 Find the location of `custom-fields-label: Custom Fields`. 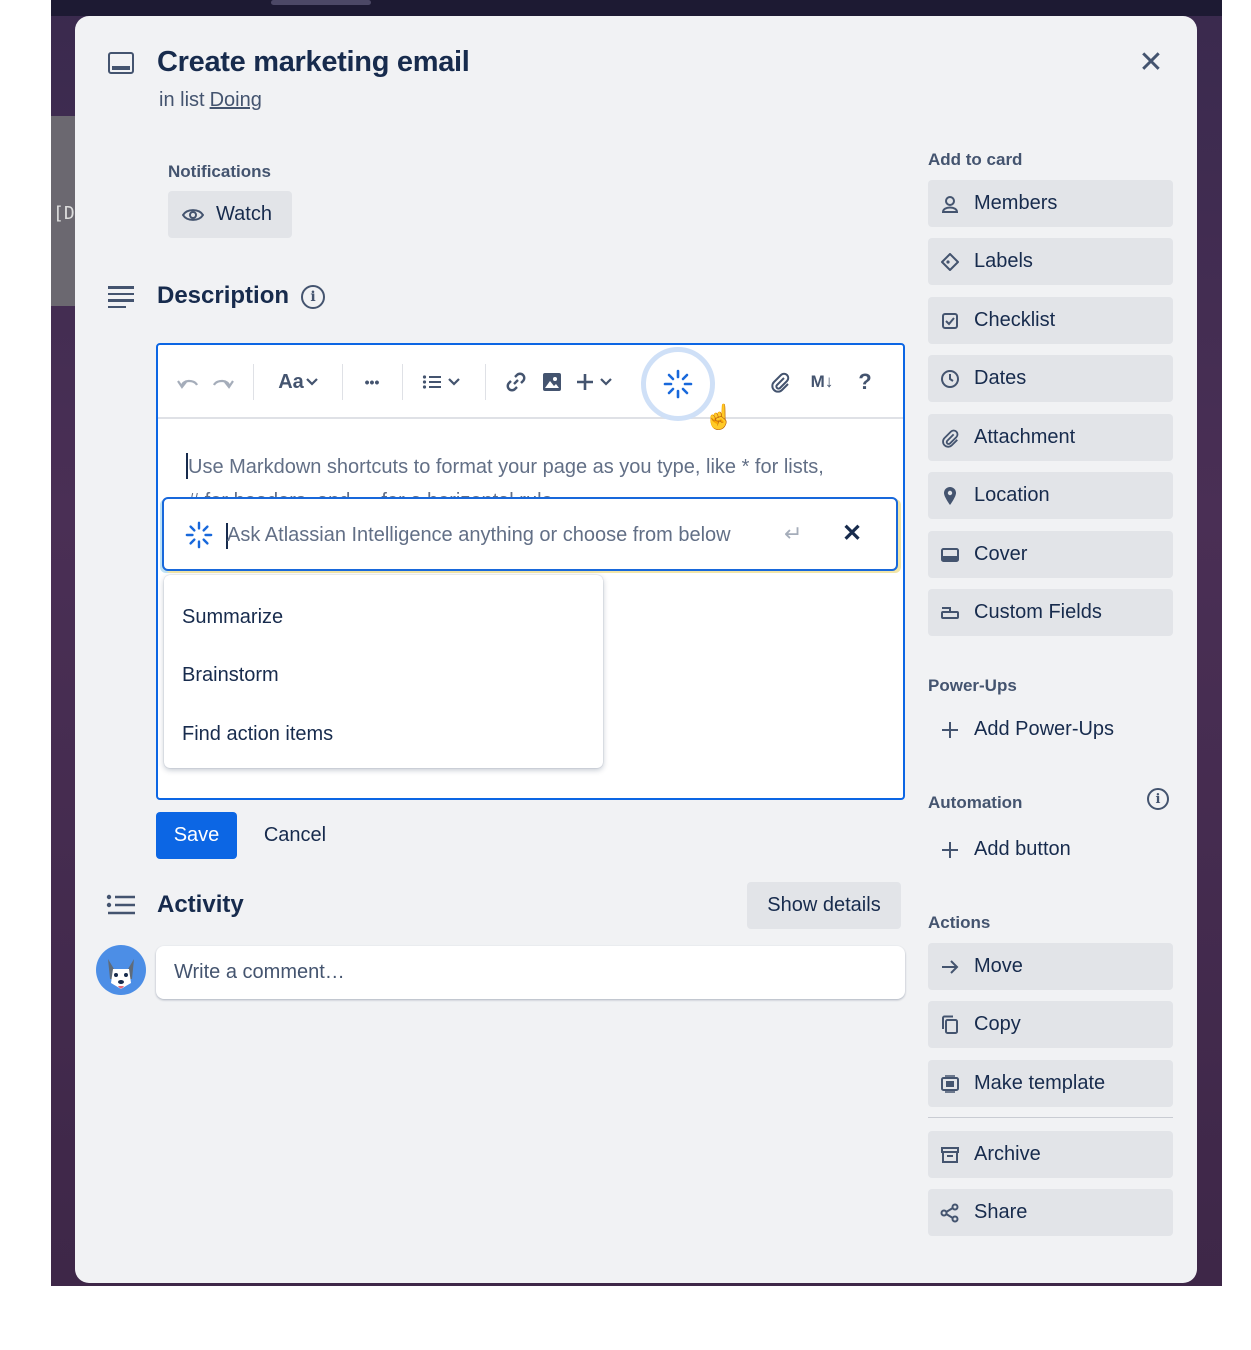

custom-fields-label: Custom Fields is located at coordinates (1038, 612).